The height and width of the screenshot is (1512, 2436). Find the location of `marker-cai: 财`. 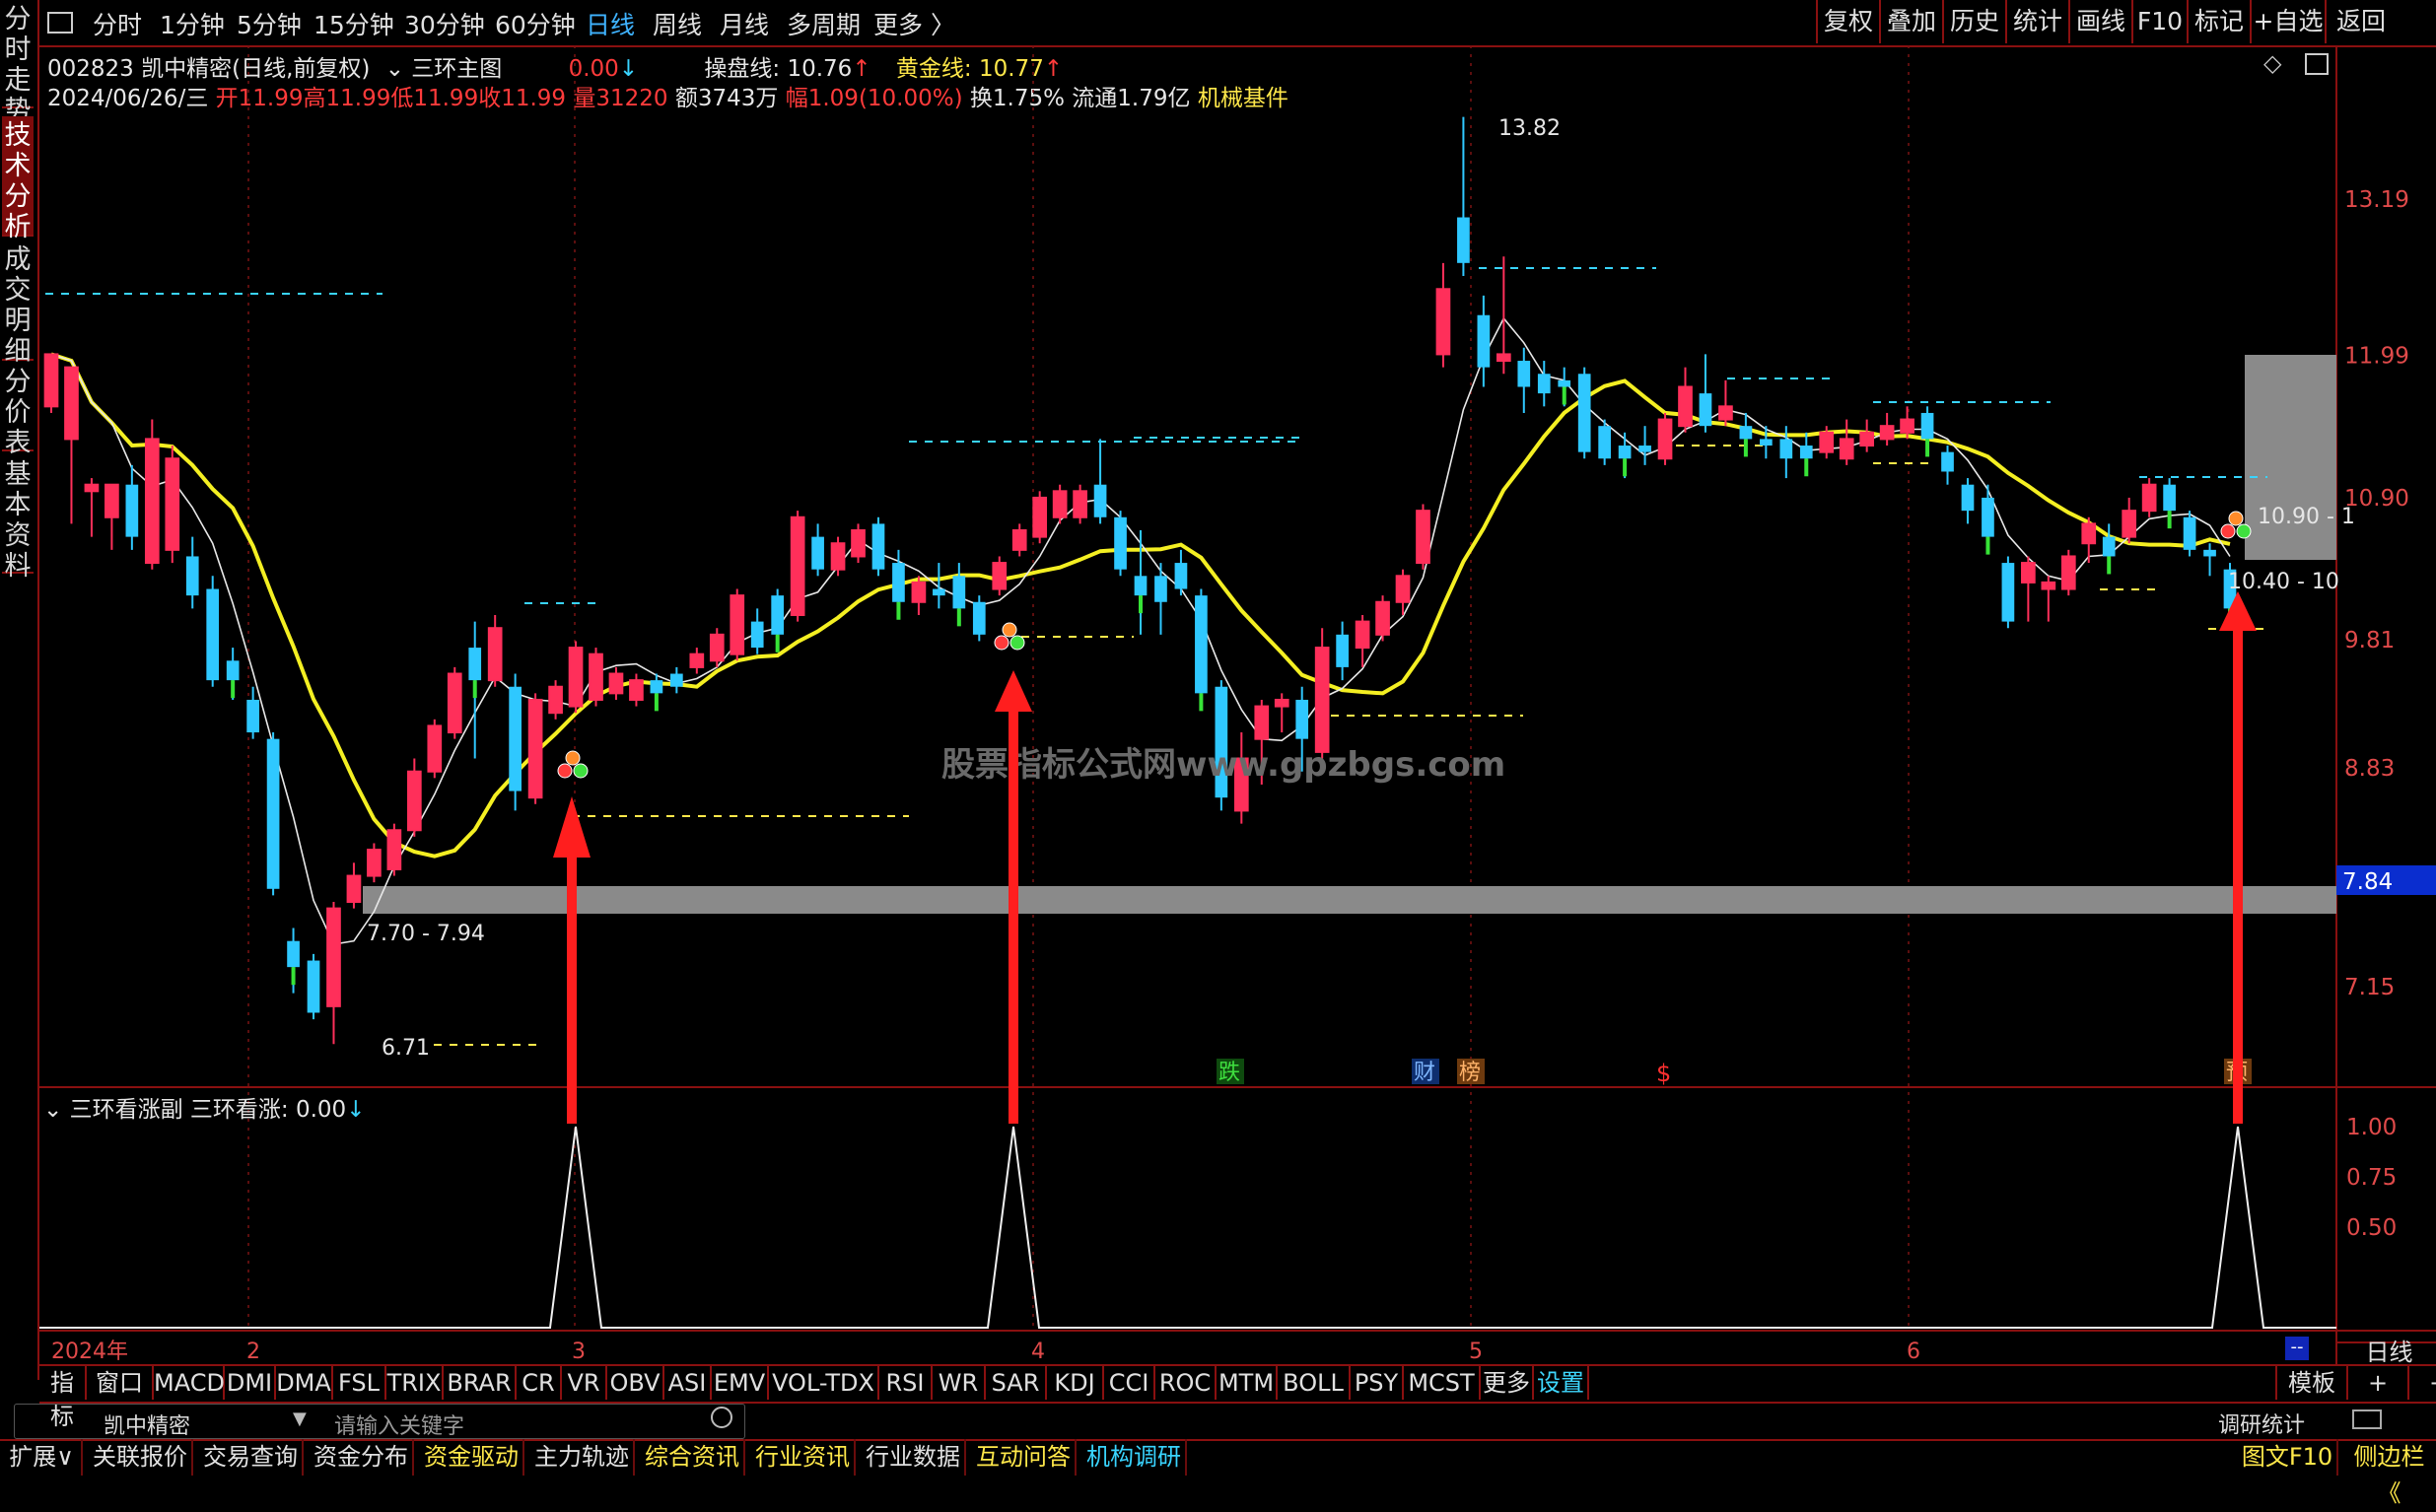

marker-cai: 财 is located at coordinates (1424, 1073).